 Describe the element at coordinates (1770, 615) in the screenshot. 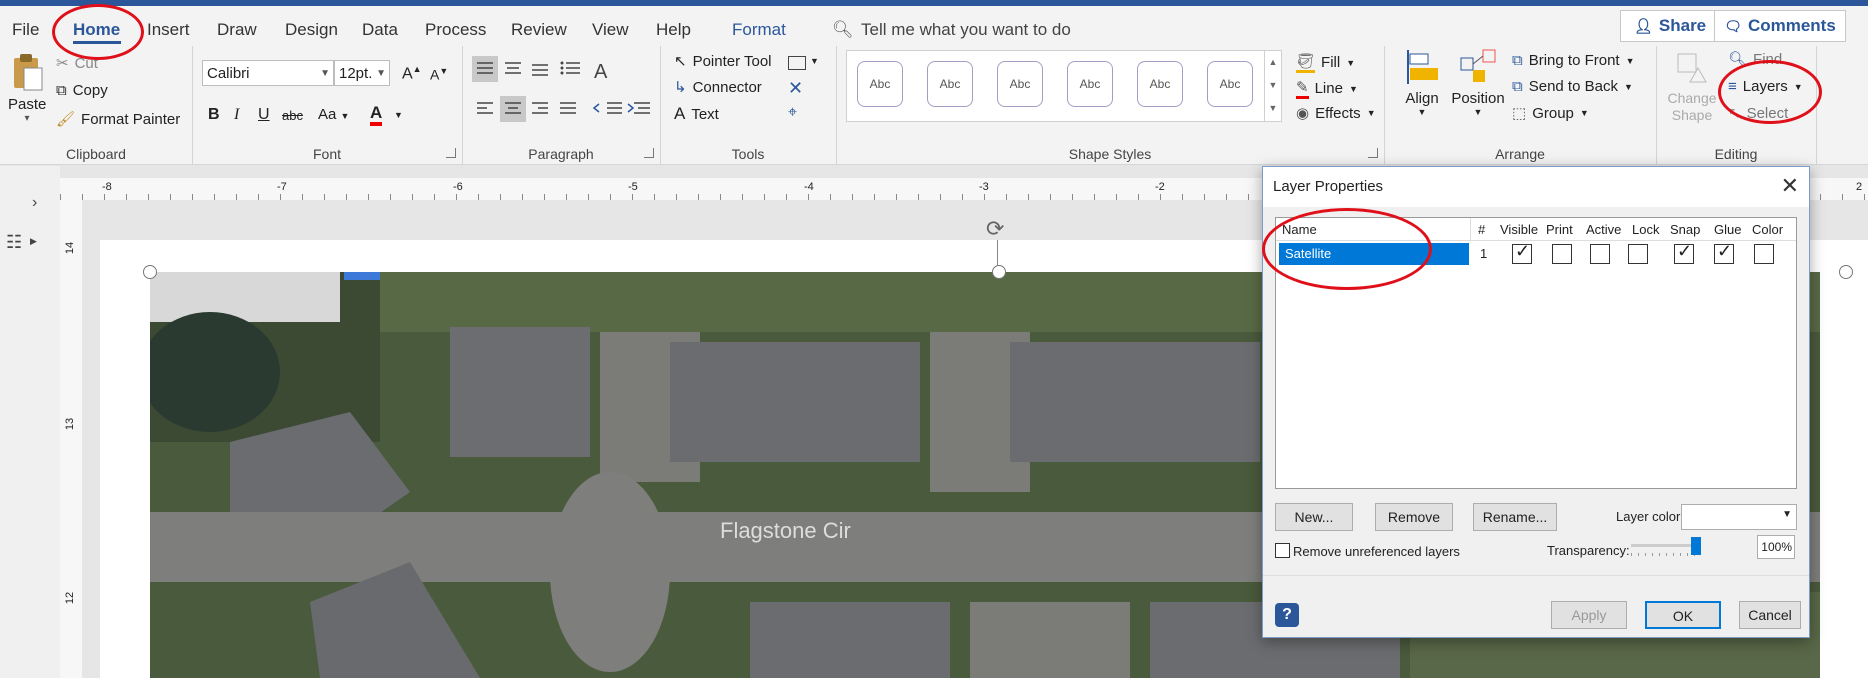

I see `cancel-button: Cancel` at that location.